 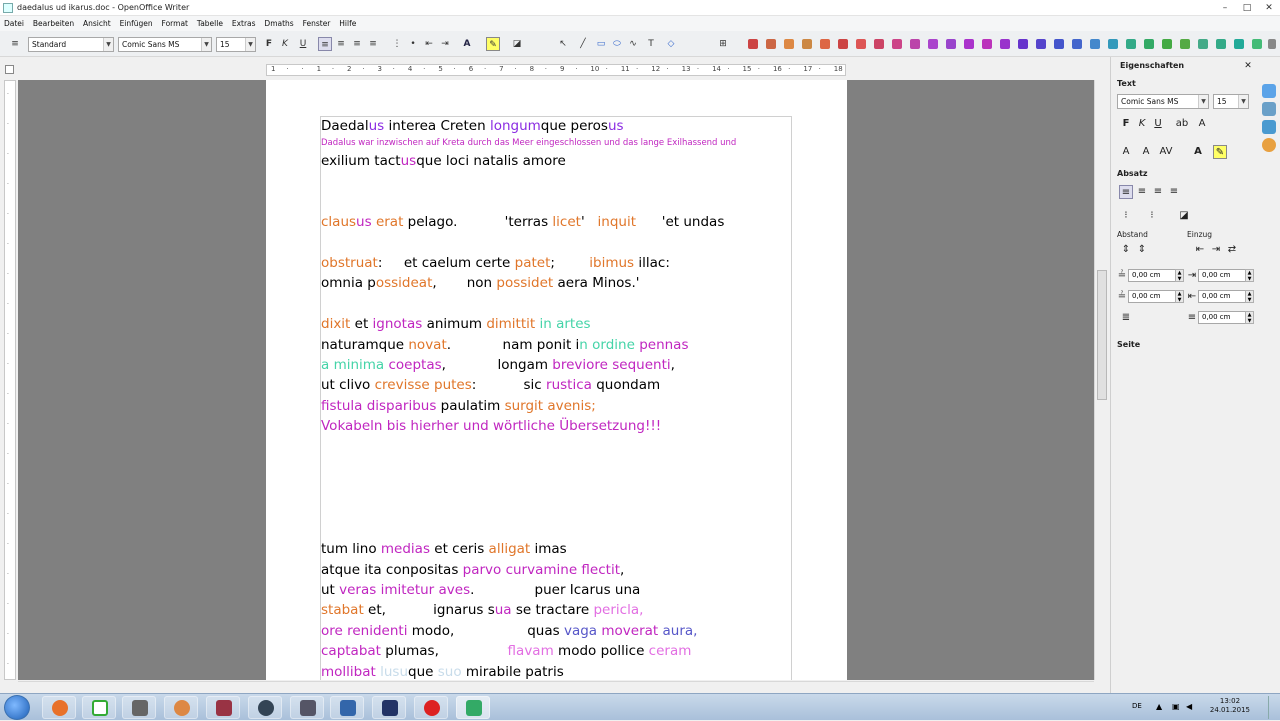 I want to click on taskbar-camtasia, so click(x=99, y=707).